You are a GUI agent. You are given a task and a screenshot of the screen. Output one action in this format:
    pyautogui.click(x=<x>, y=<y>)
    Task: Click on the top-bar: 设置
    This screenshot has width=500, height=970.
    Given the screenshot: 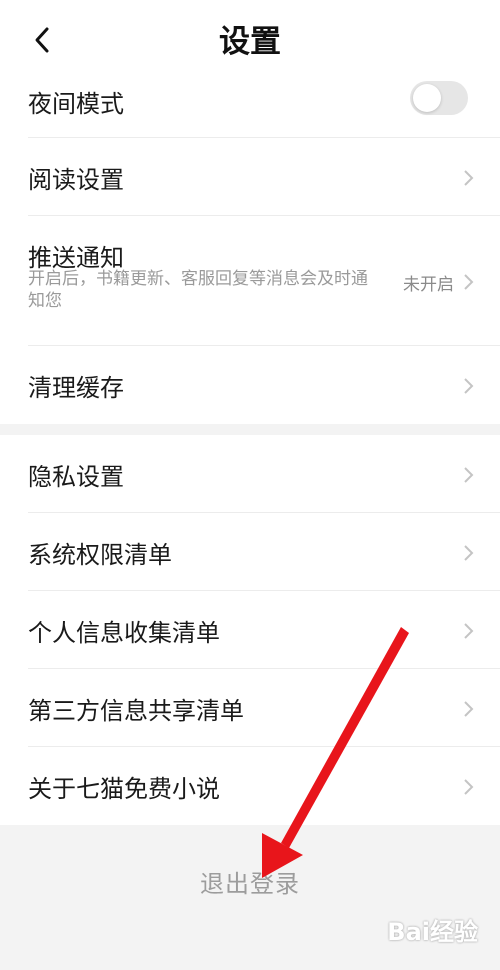 What is the action you would take?
    pyautogui.click(x=250, y=38)
    